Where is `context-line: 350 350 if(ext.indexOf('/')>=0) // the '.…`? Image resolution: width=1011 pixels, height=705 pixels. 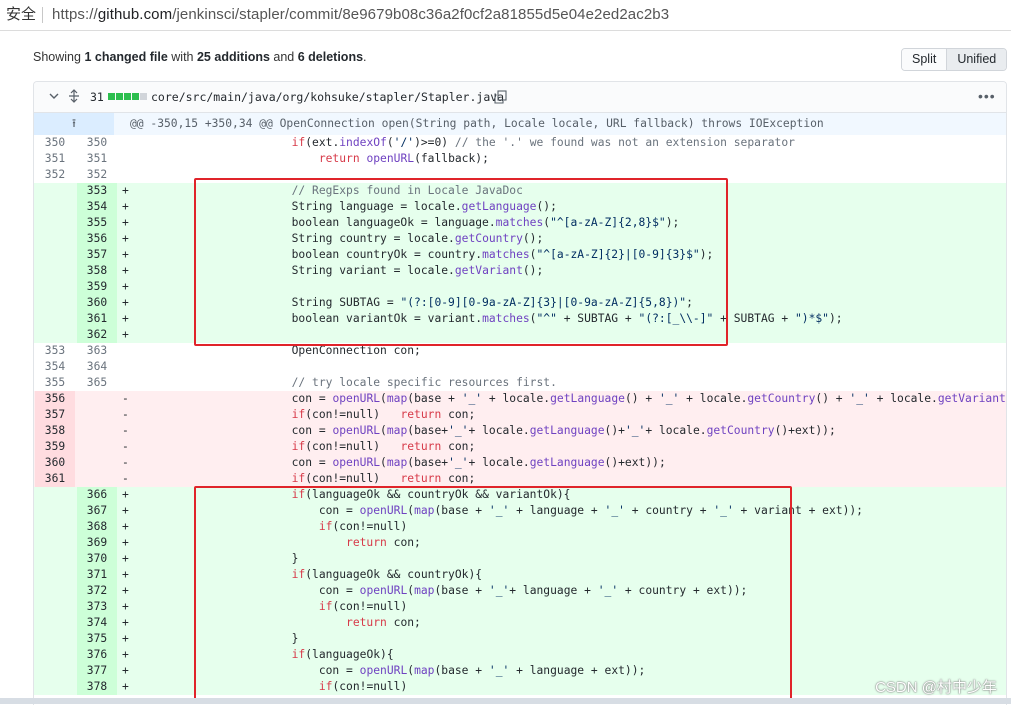
context-line: 350 350 if(ext.indexOf('/')>=0) // the '.… is located at coordinates (520, 143).